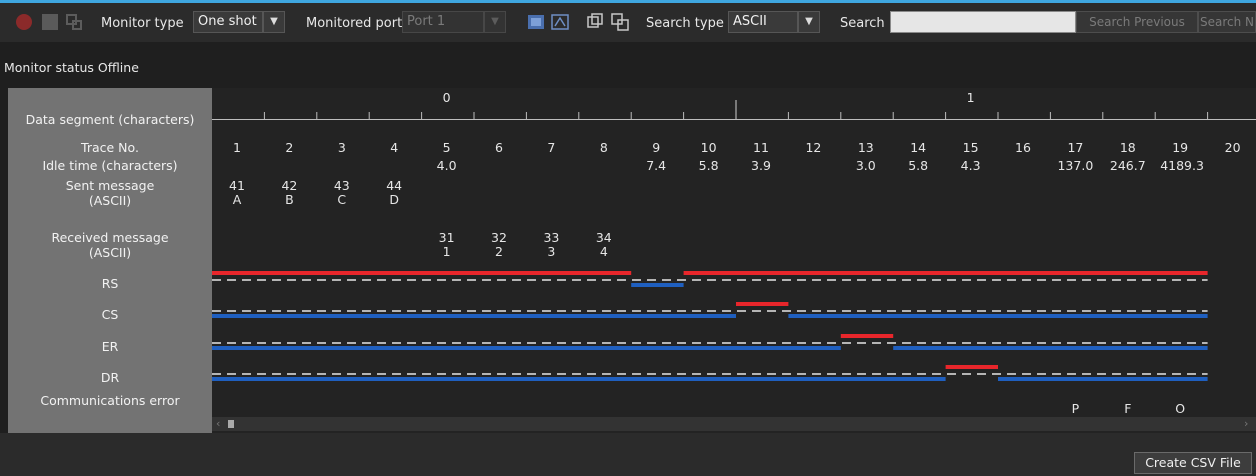  Describe the element at coordinates (685, 23) in the screenshot. I see `search-type-label: Search type` at that location.